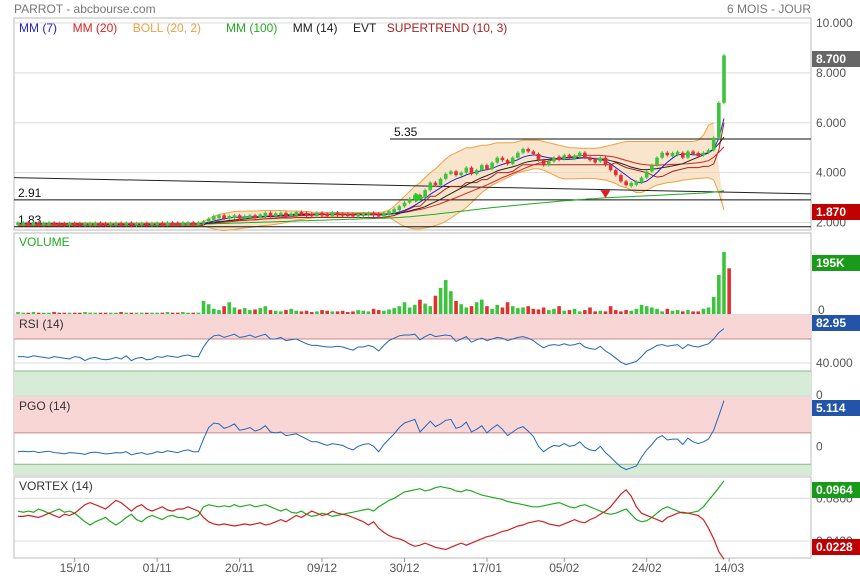 The height and width of the screenshot is (579, 860). I want to click on x-tick-label: 14/03, so click(729, 568).